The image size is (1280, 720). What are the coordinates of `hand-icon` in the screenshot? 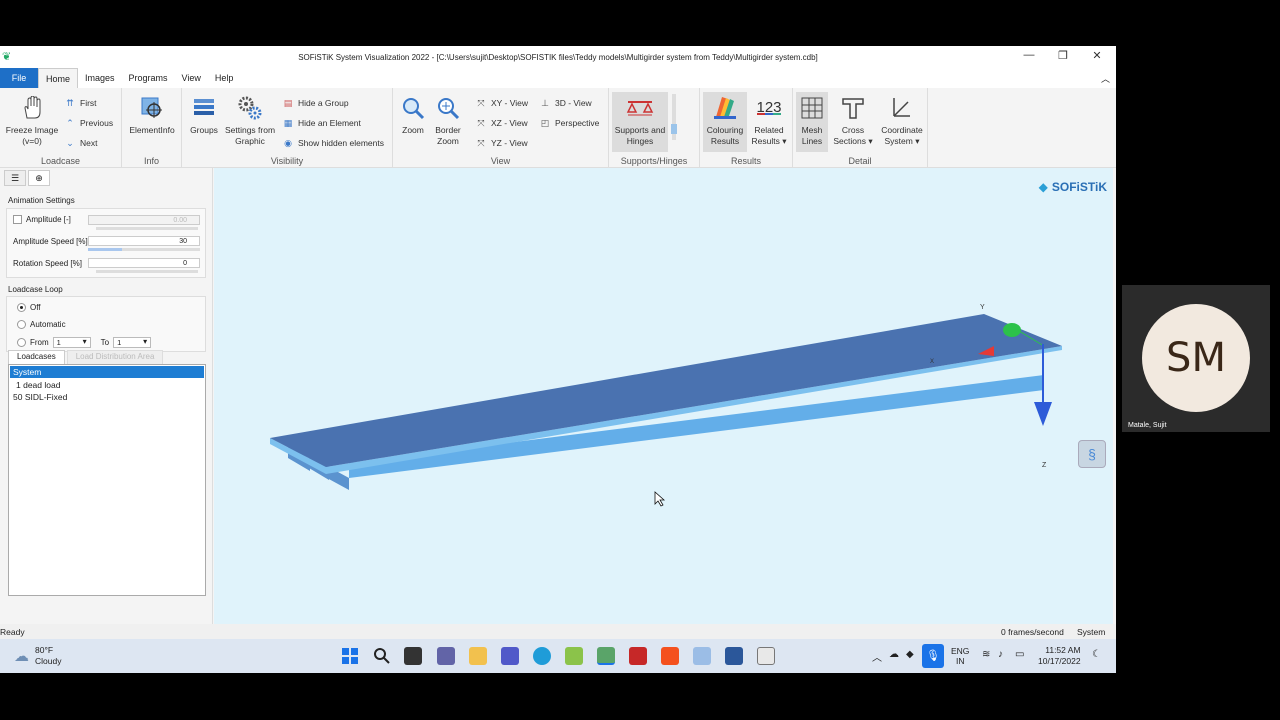 It's located at (32, 108).